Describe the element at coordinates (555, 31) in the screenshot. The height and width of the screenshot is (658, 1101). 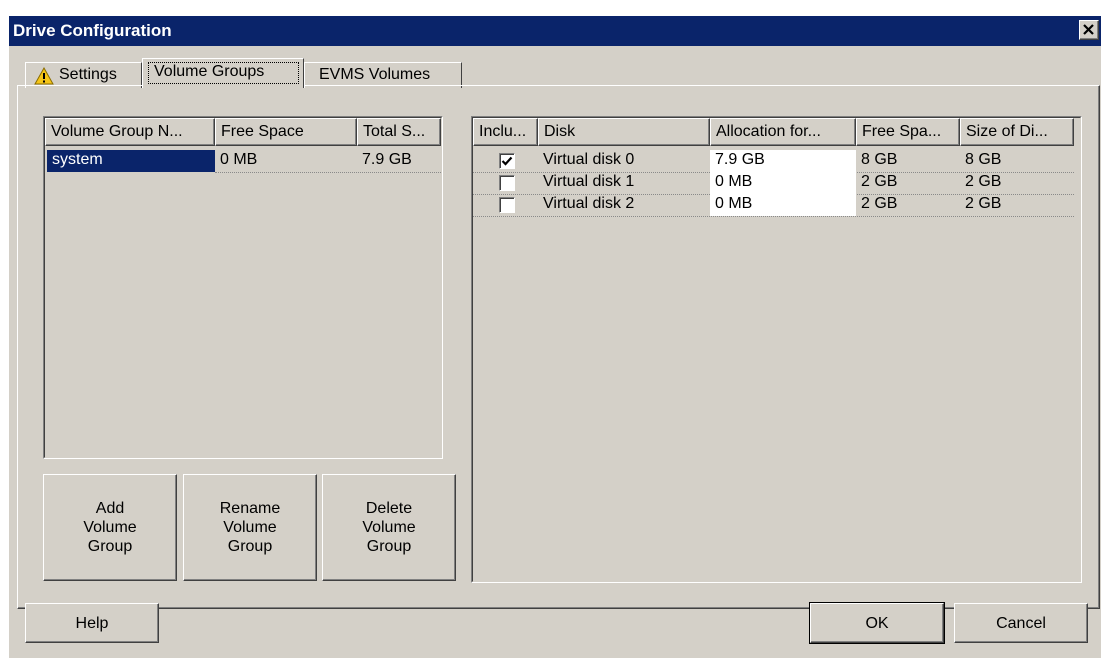
I see `title-bar: Drive Configuration` at that location.